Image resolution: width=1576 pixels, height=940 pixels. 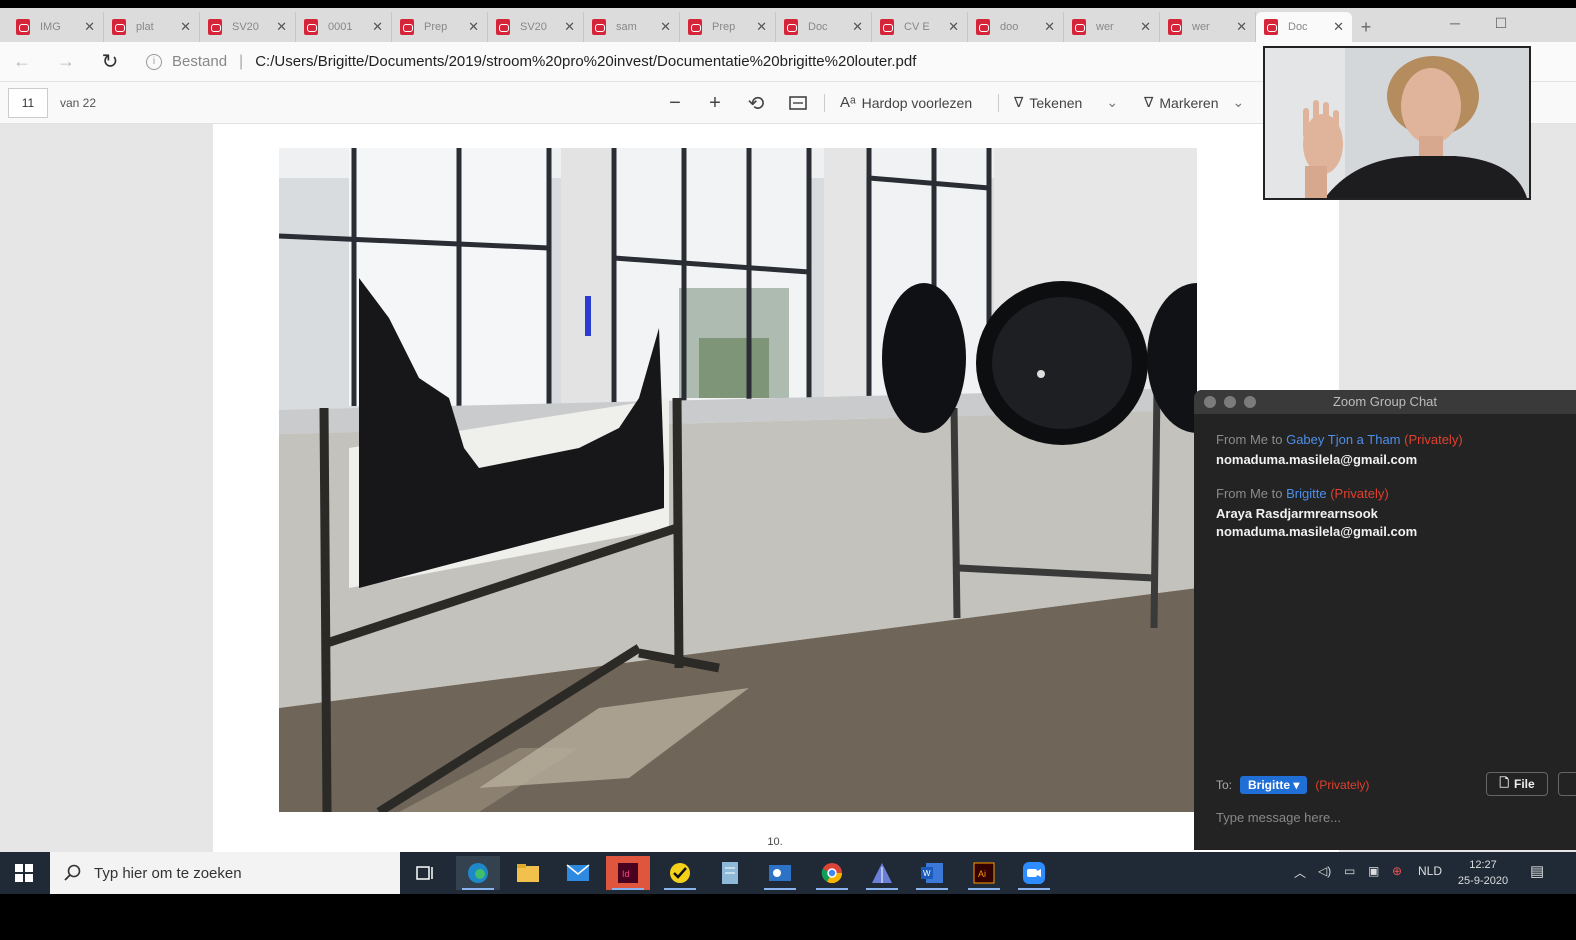 I want to click on tab-title: doo, so click(x=1009, y=27).